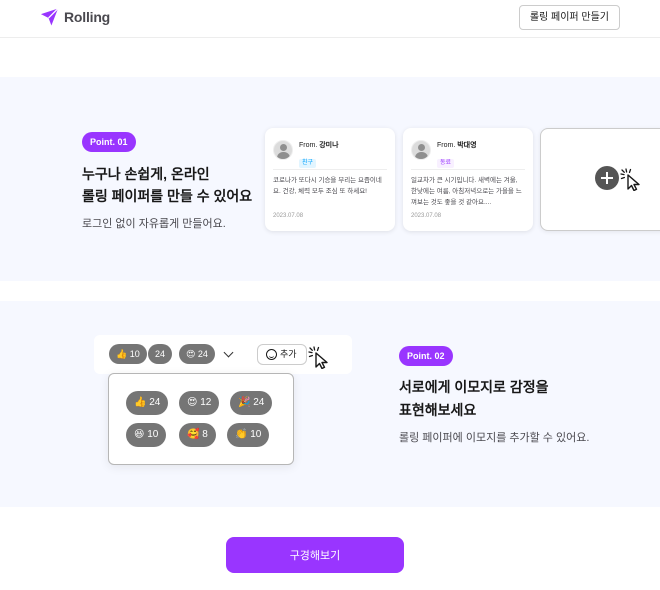 The width and height of the screenshot is (660, 590). I want to click on brand-name: Rolling, so click(87, 17).